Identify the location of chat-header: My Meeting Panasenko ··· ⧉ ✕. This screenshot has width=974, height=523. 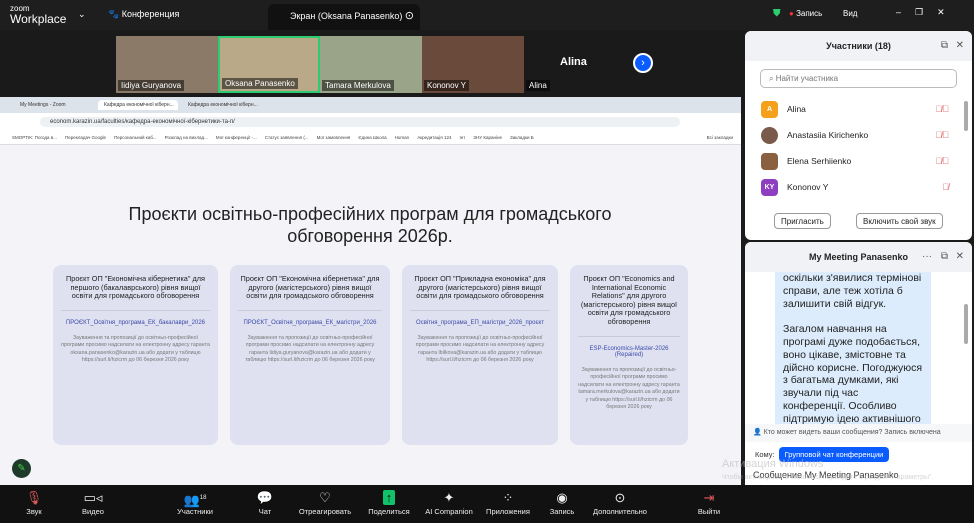
(858, 257).